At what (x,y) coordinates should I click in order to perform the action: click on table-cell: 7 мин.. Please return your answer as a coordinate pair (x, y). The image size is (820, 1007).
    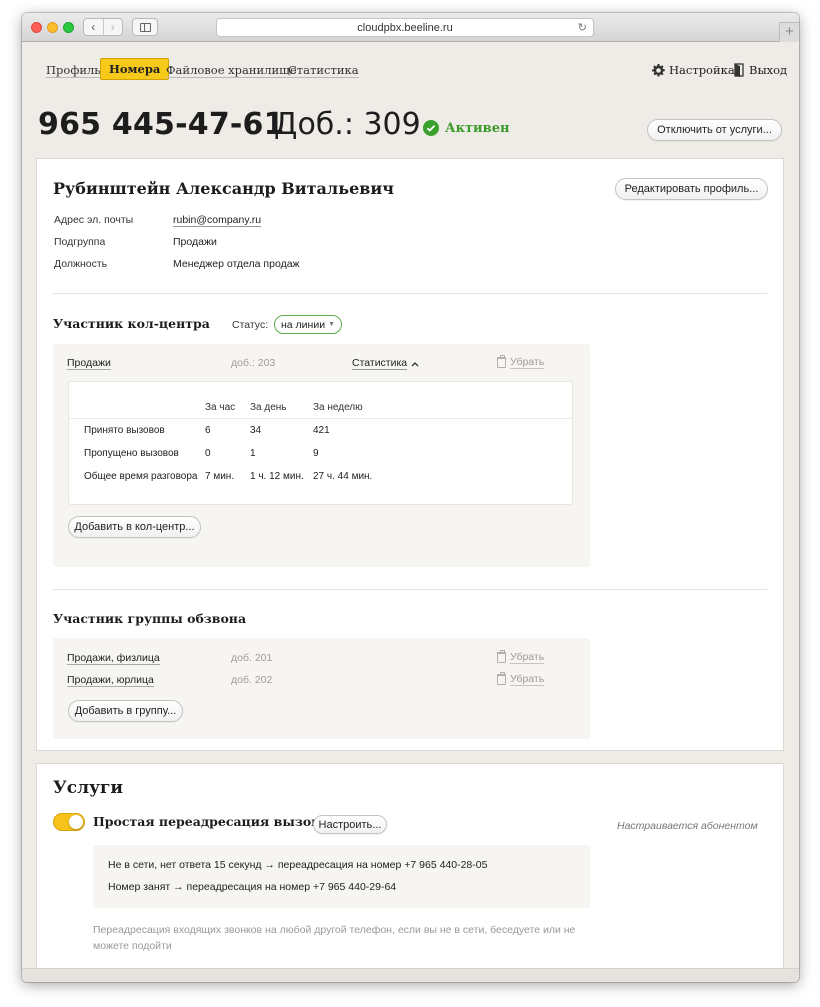
    Looking at the image, I should click on (220, 476).